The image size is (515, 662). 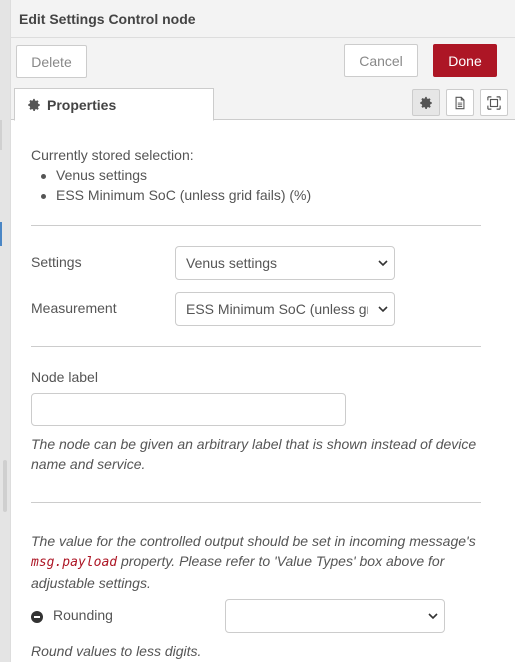 I want to click on resize-handle, so click(x=5, y=486).